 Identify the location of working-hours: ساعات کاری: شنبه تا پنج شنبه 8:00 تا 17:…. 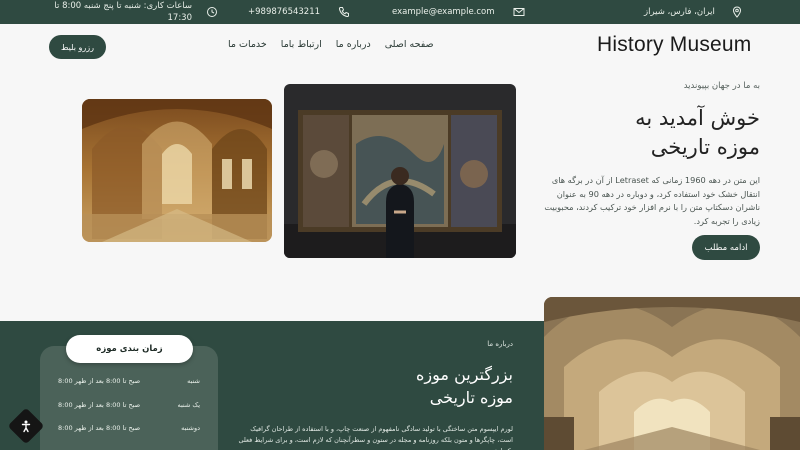
(123, 12).